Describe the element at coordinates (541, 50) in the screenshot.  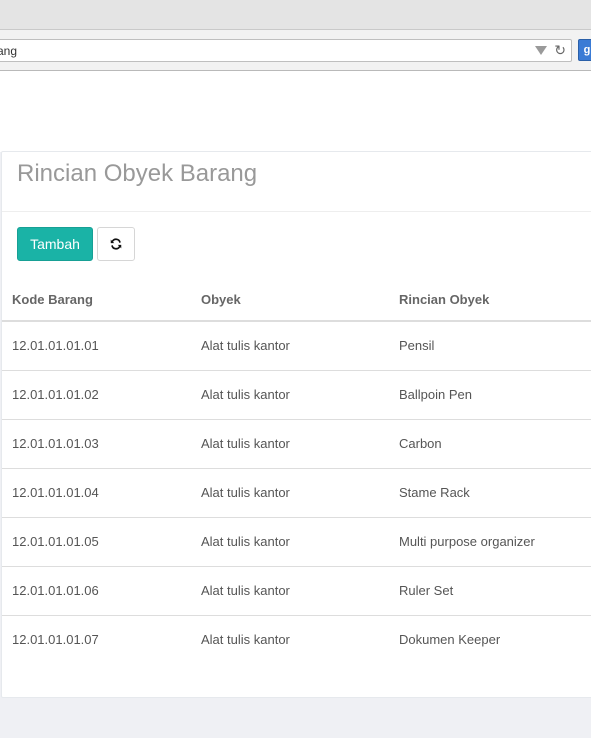
I see `dropdown-triangle-icon` at that location.